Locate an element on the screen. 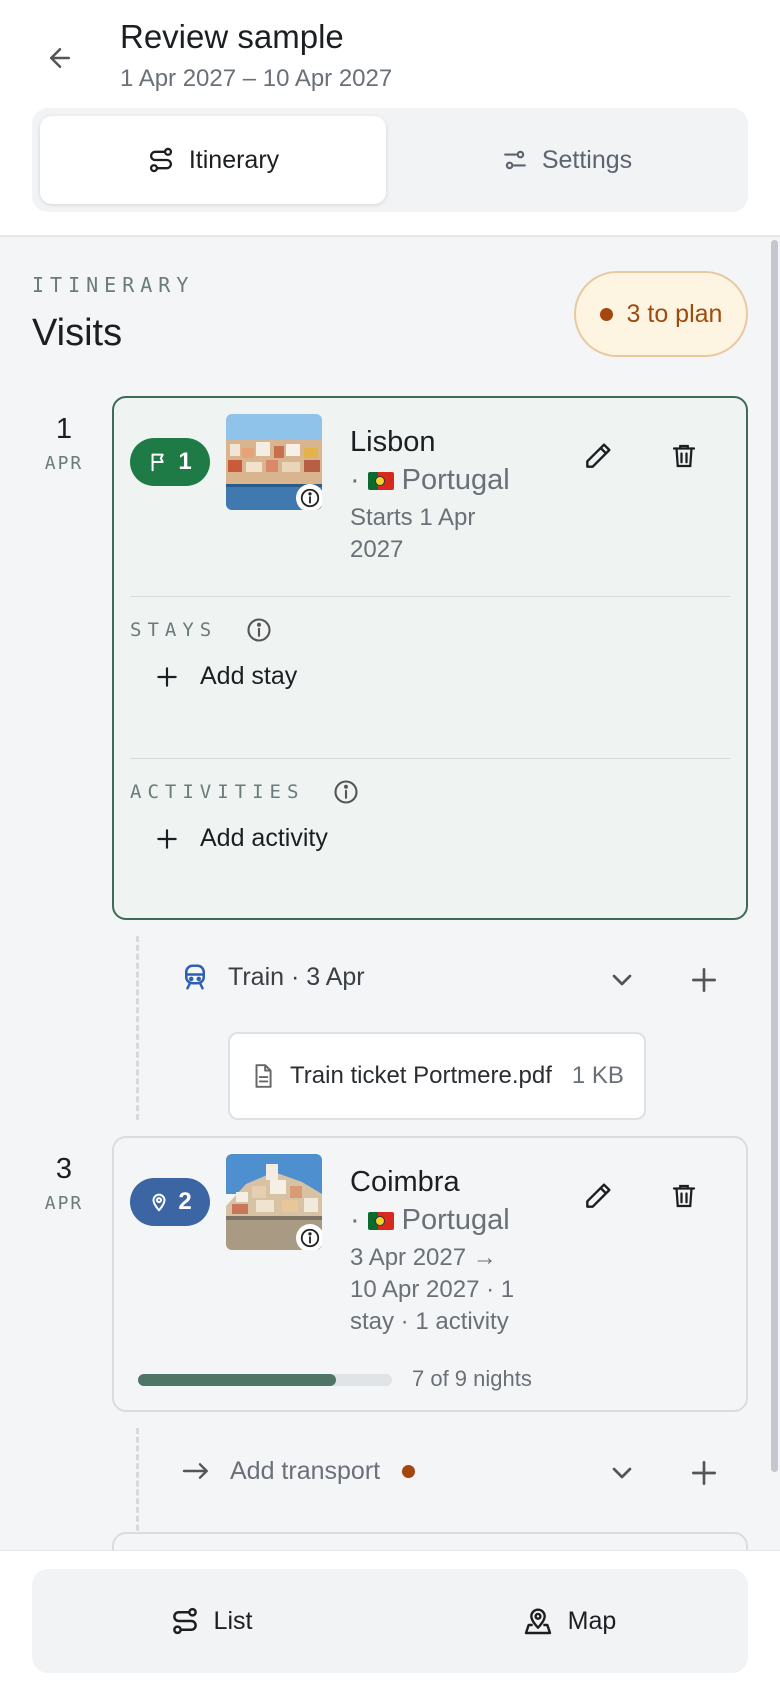 This screenshot has width=780, height=1688. attachment-file: Train ticket Portmere.pdf 1 KB is located at coordinates (437, 1076).